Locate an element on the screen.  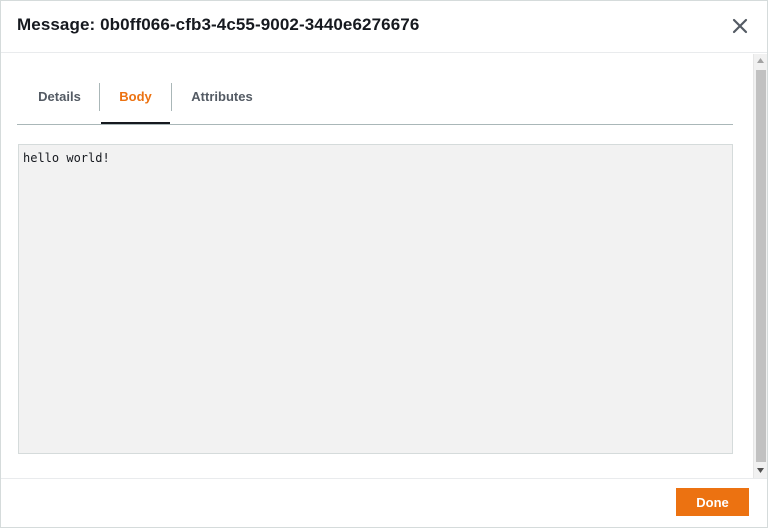
tab-body: Body is located at coordinates (135, 101).